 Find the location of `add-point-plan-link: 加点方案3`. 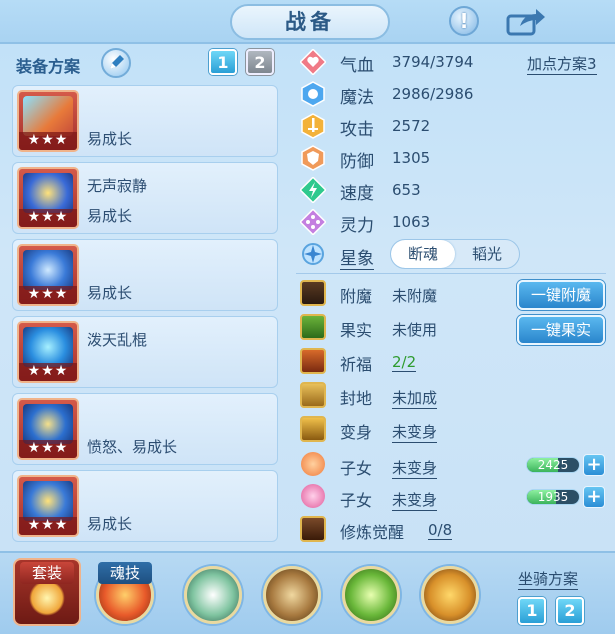

add-point-plan-link: 加点方案3 is located at coordinates (562, 64).